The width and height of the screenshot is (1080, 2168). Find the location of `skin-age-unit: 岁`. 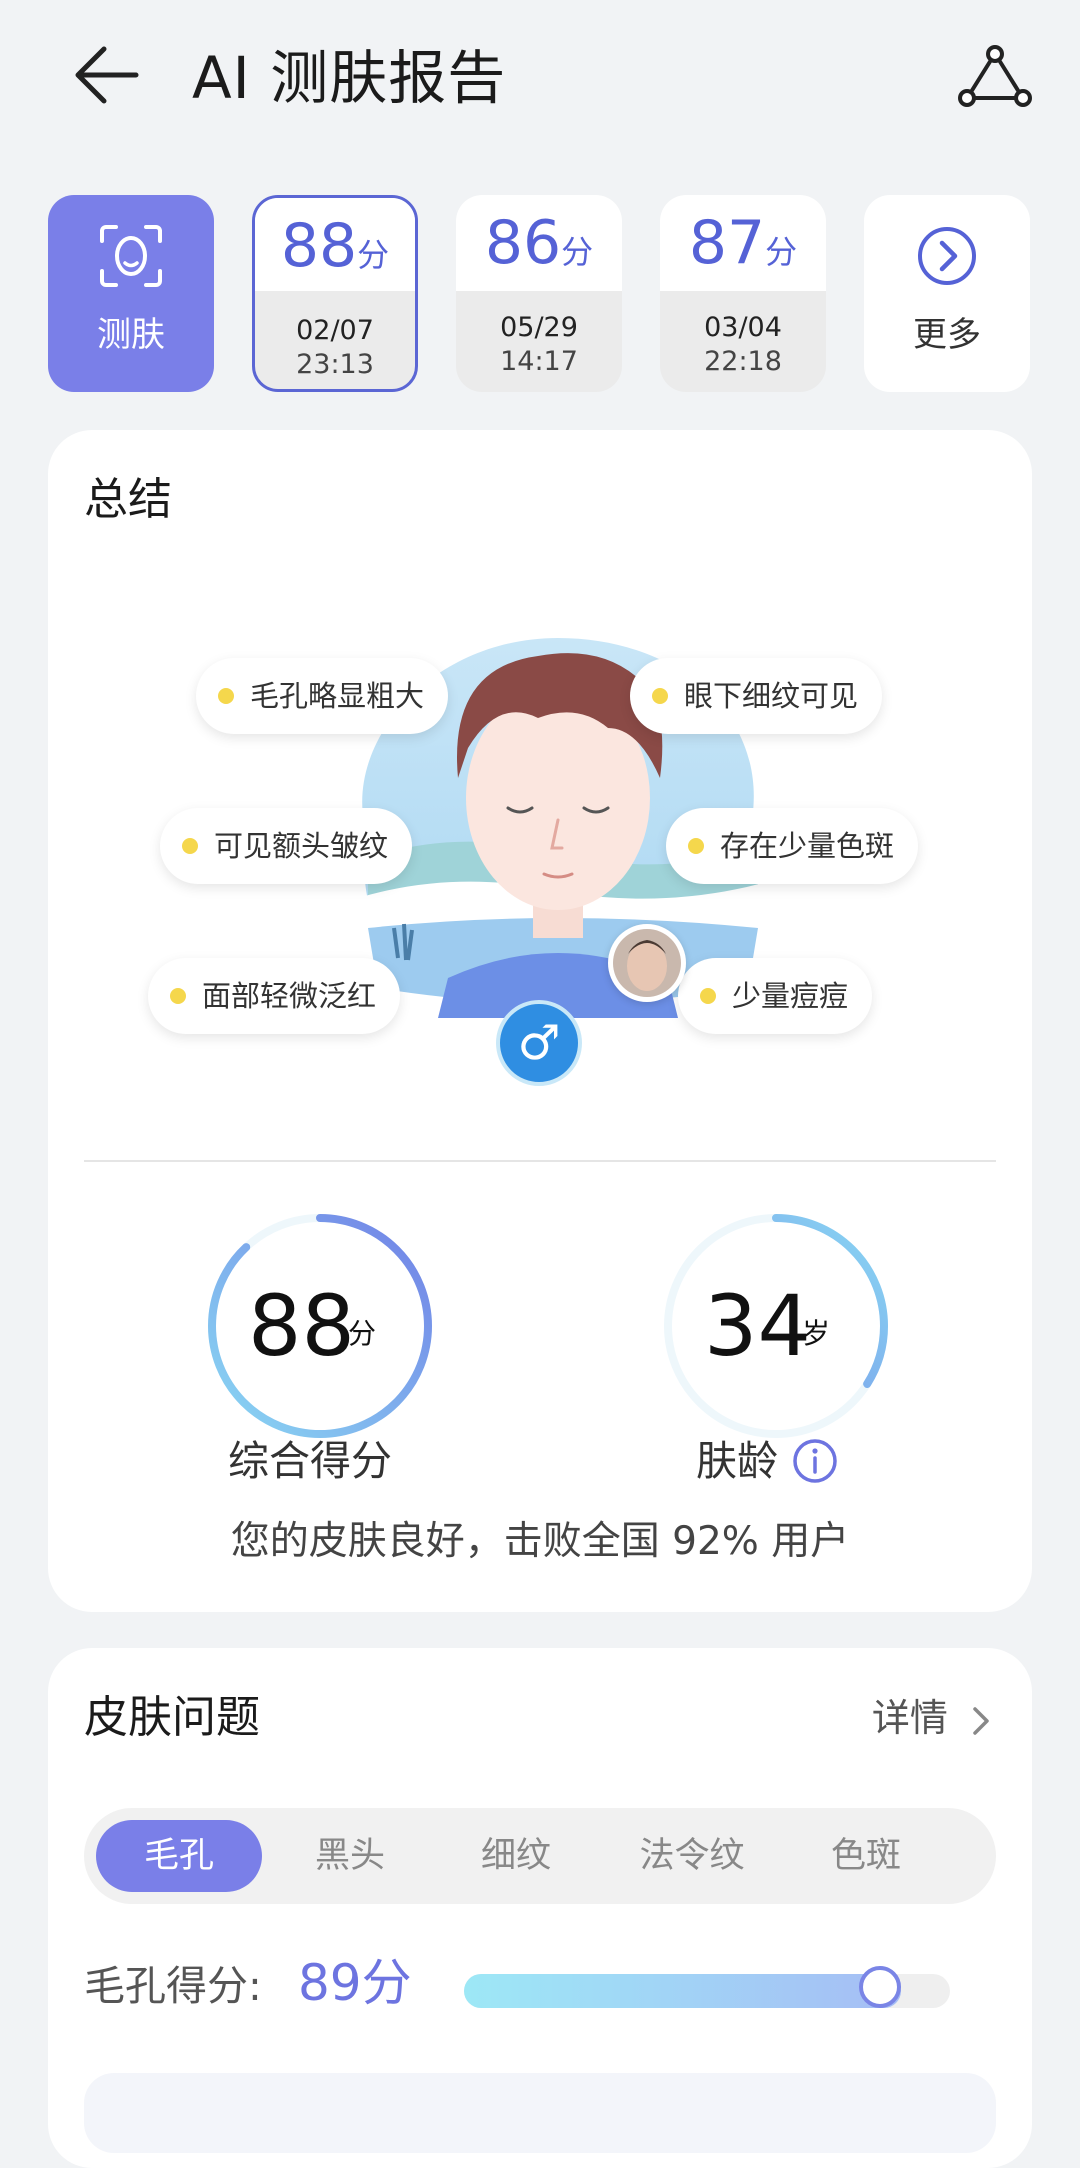

skin-age-unit: 岁 is located at coordinates (816, 1333).